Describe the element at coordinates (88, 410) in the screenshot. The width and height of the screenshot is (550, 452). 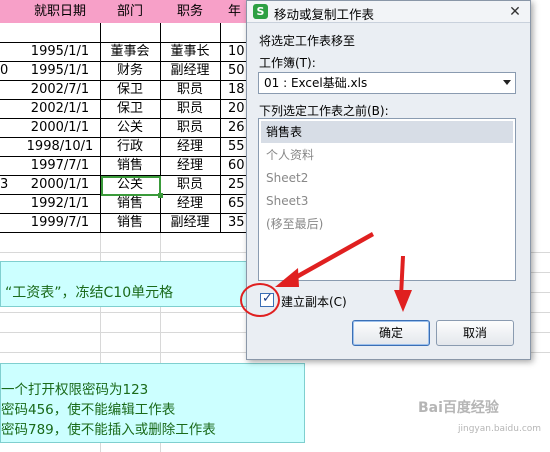
I see `note-text: 密码456，使不能编辑工作表` at that location.